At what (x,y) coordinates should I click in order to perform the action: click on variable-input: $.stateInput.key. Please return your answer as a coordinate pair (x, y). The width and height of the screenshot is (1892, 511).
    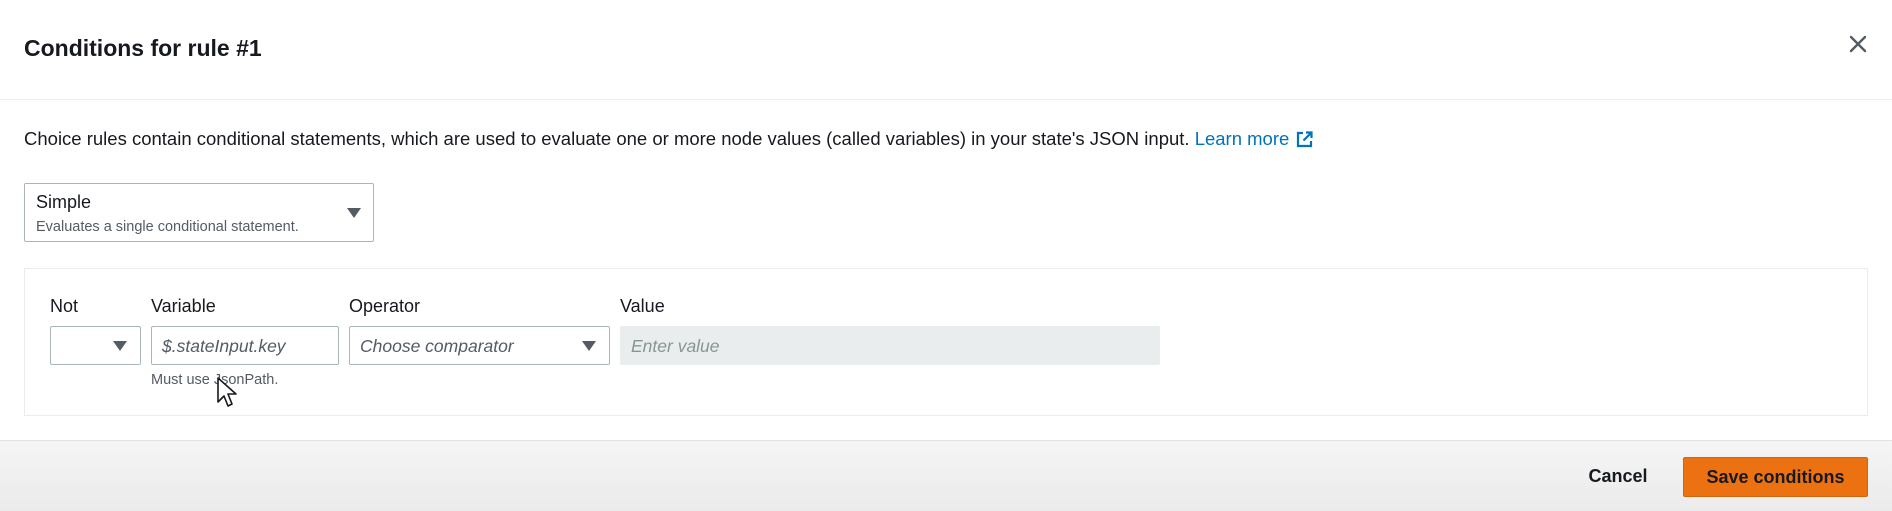
    Looking at the image, I should click on (245, 345).